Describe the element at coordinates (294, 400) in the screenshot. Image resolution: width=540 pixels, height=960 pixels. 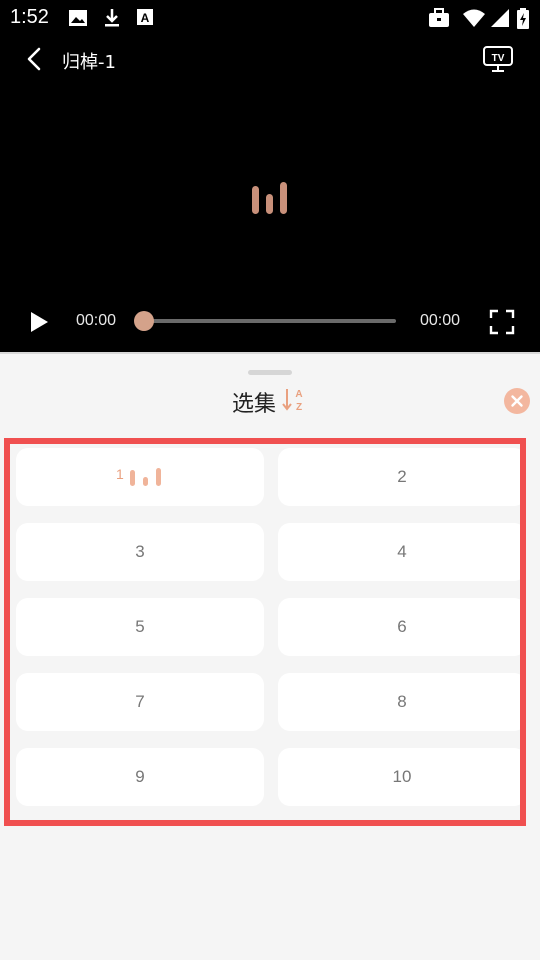
I see `sort-az-icon: A Z` at that location.